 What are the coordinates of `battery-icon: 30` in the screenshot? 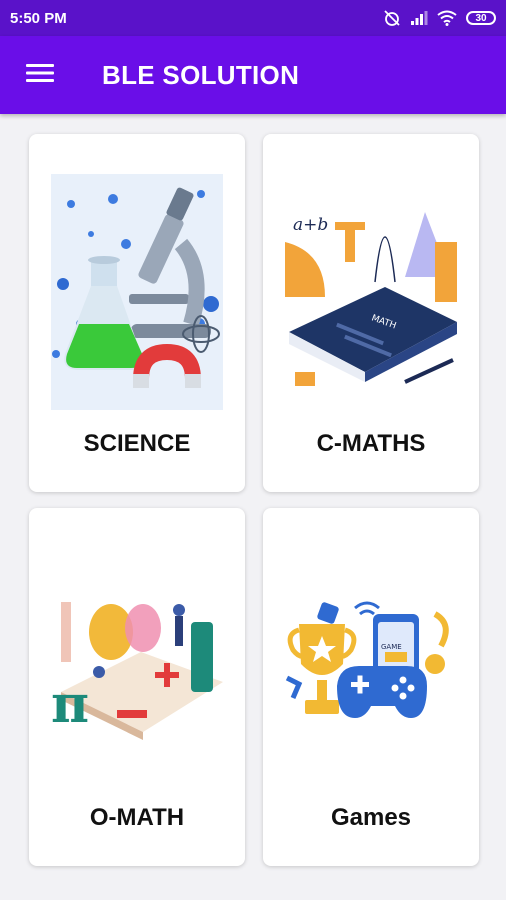 It's located at (481, 18).